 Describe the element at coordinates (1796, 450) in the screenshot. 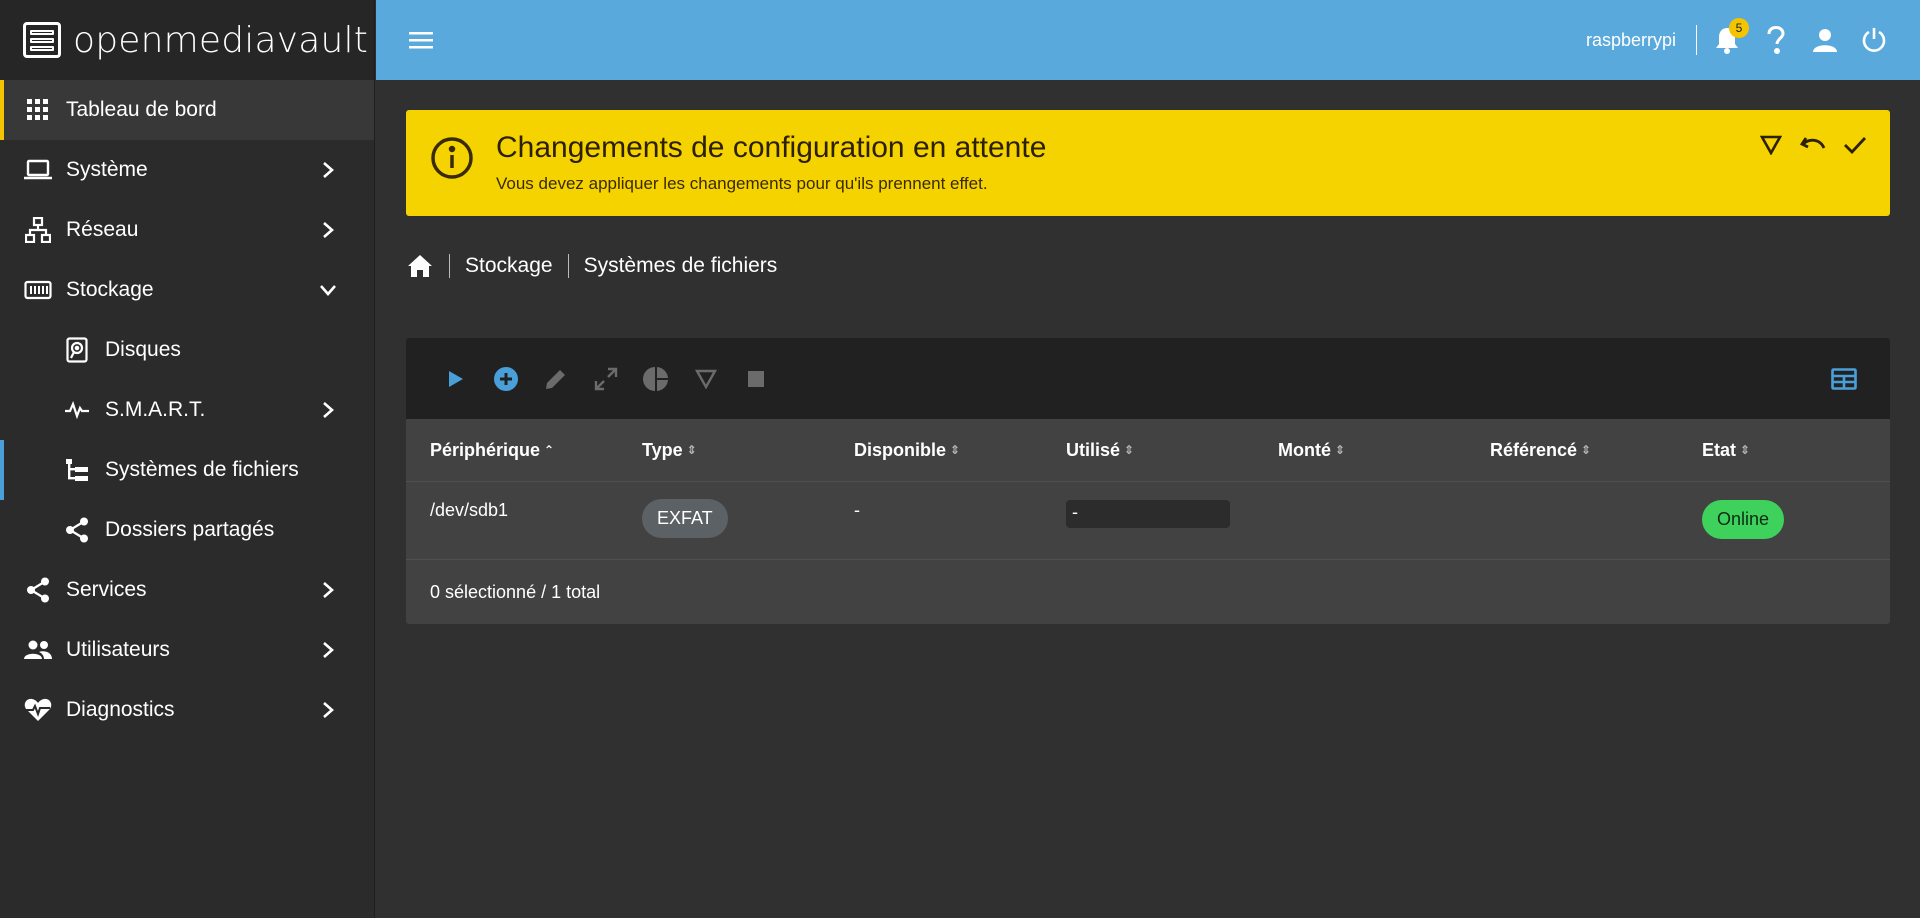

I see `column-header-etat: Etat ⇕` at that location.